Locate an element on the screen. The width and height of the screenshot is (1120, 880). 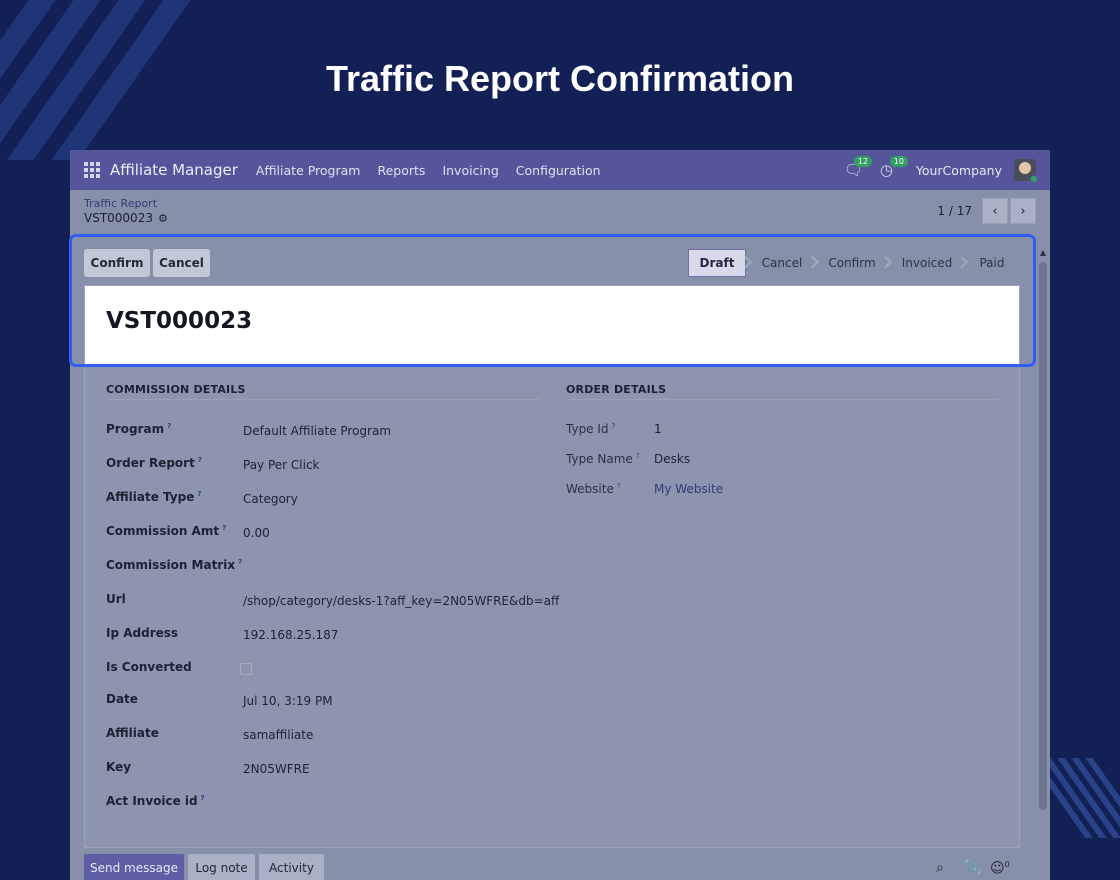
messages-badge: 12 is located at coordinates (863, 161).